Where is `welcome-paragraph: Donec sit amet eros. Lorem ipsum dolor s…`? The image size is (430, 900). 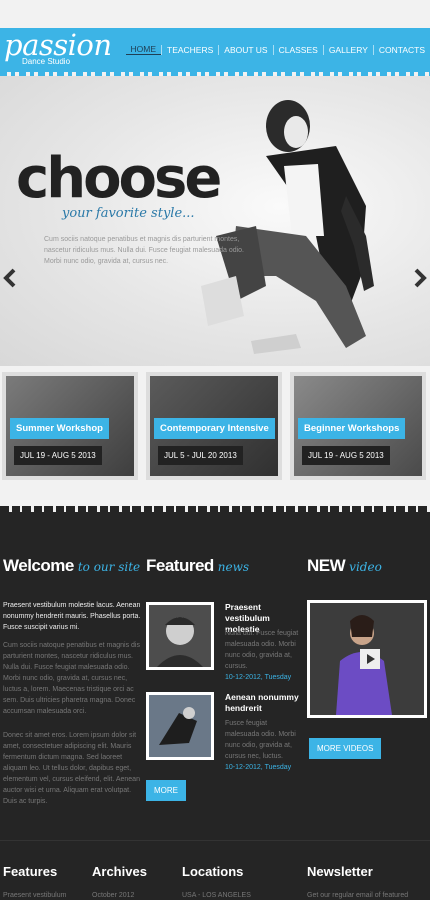 welcome-paragraph: Donec sit amet eros. Lorem ipsum dolor s… is located at coordinates (71, 768).